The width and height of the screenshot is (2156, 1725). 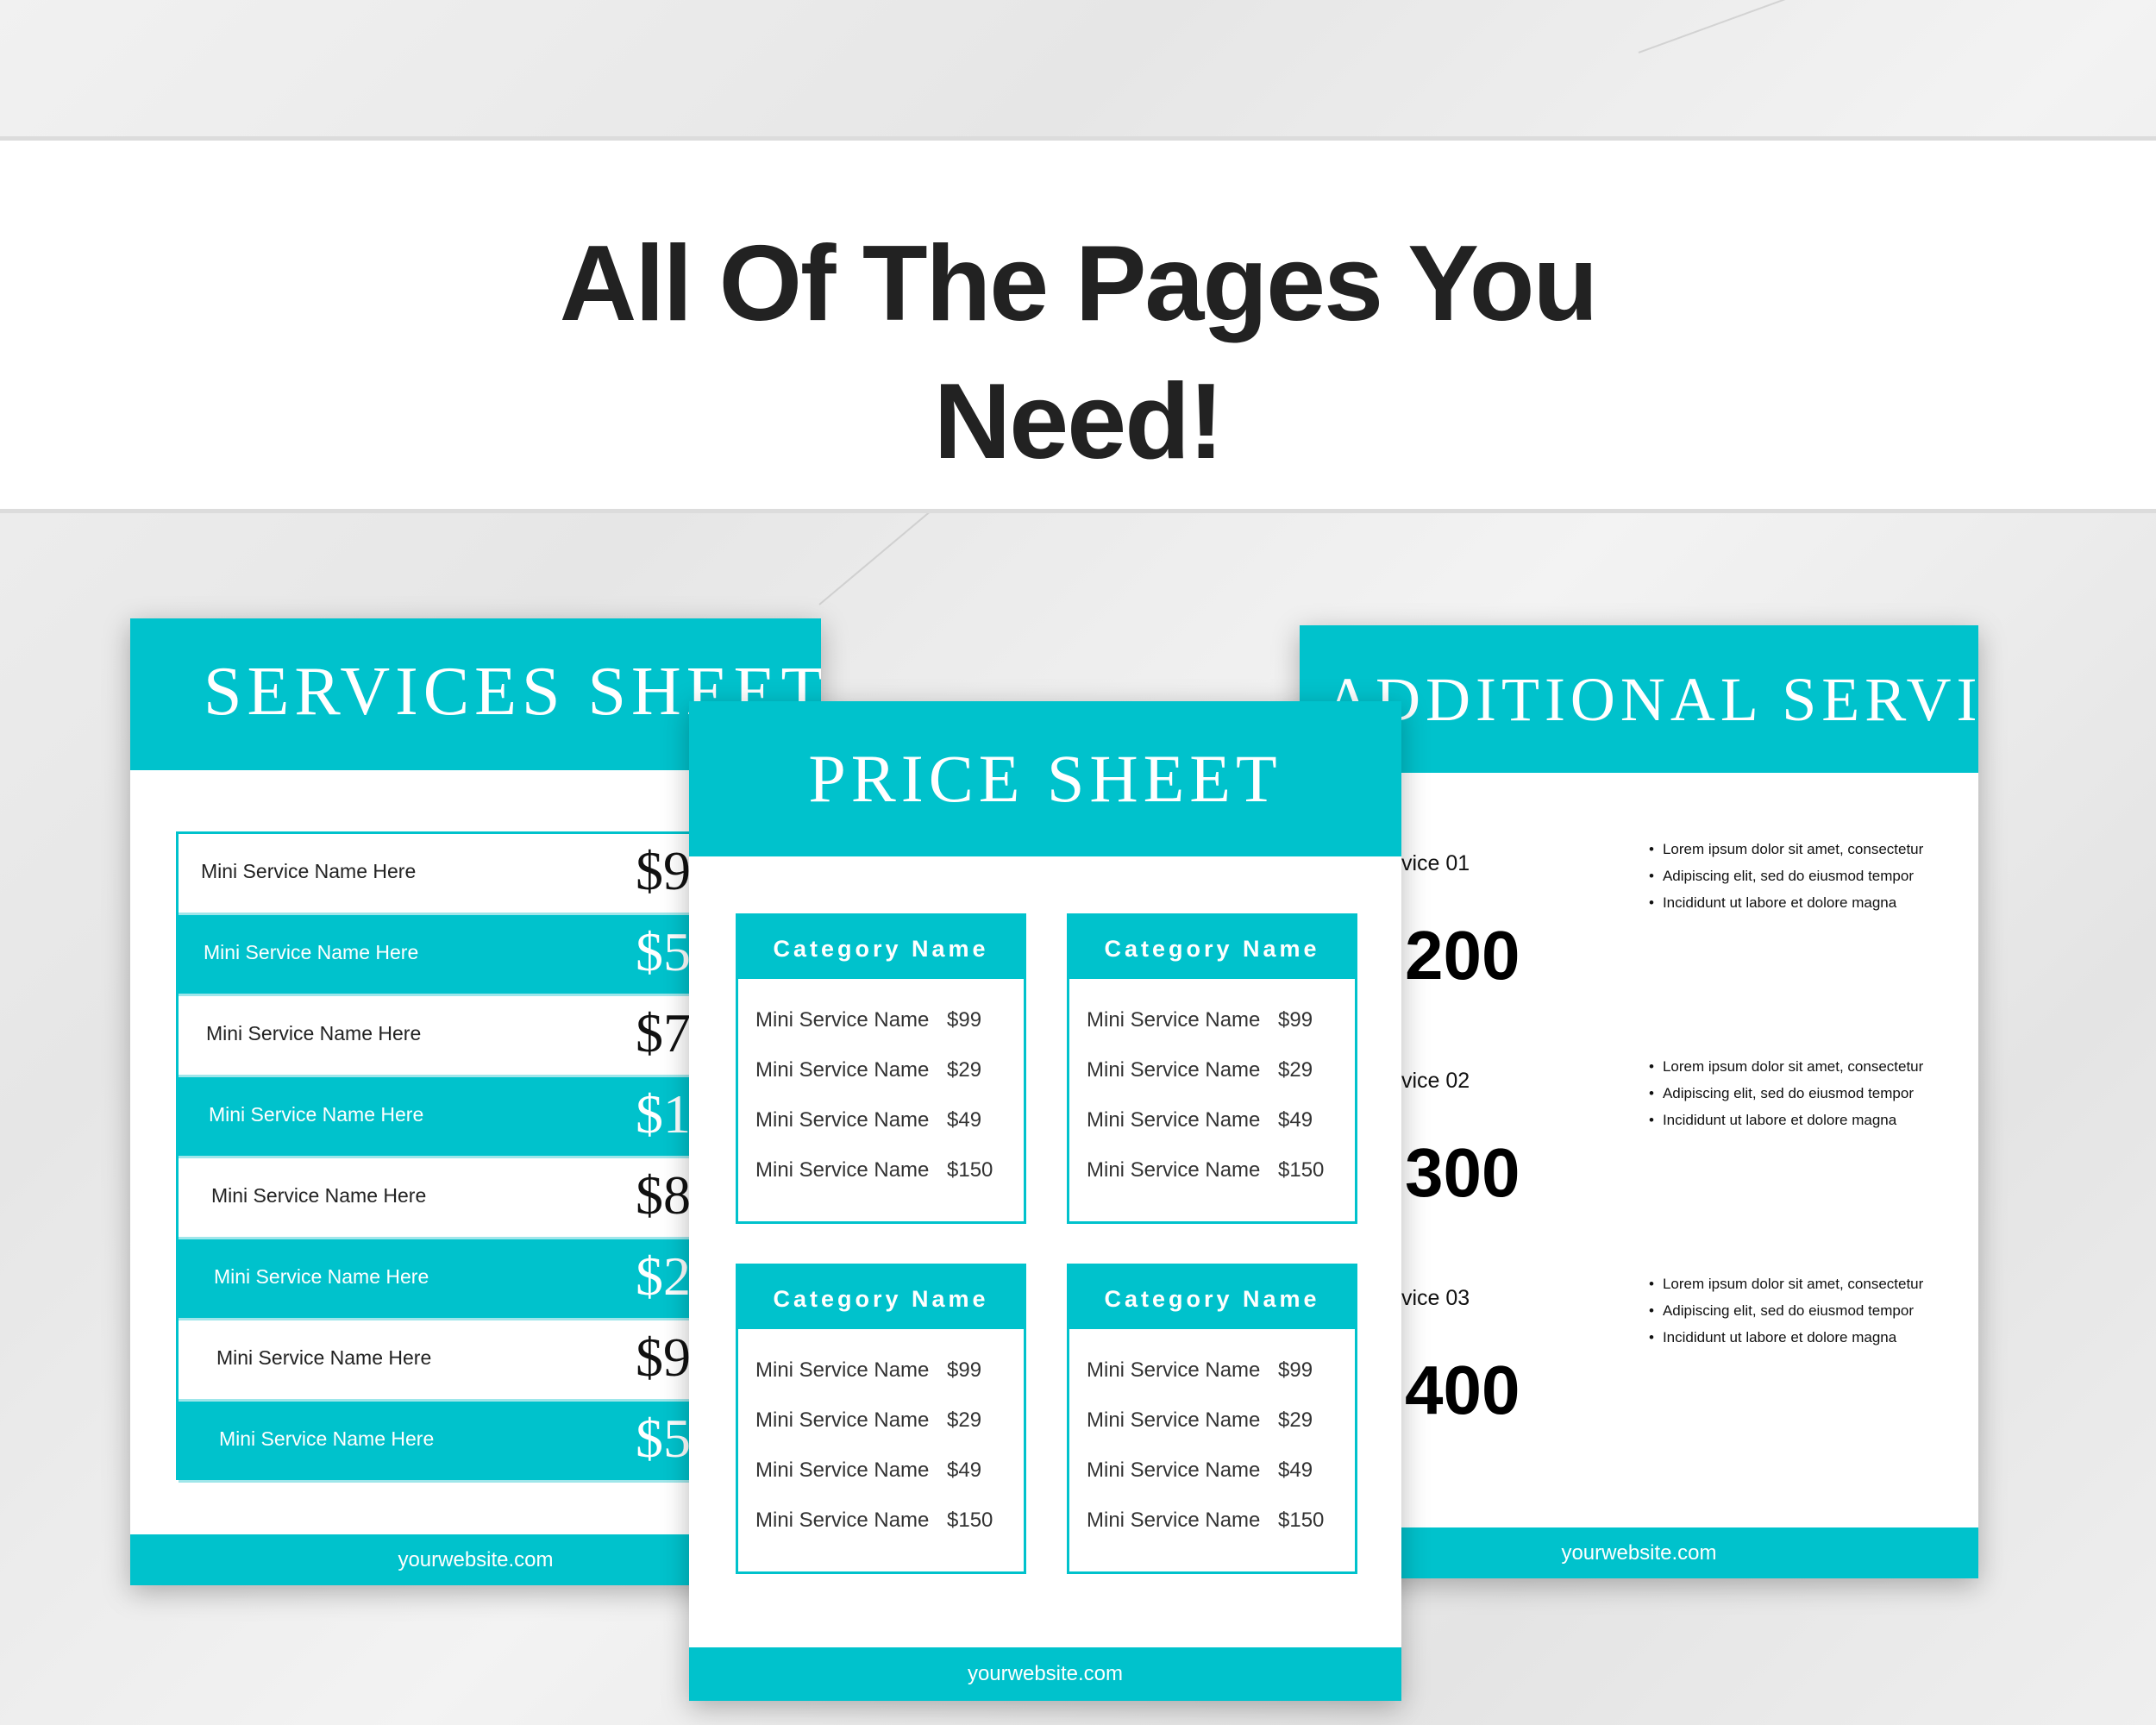 What do you see at coordinates (1462, 1390) in the screenshot?
I see `service-price: 400` at bounding box center [1462, 1390].